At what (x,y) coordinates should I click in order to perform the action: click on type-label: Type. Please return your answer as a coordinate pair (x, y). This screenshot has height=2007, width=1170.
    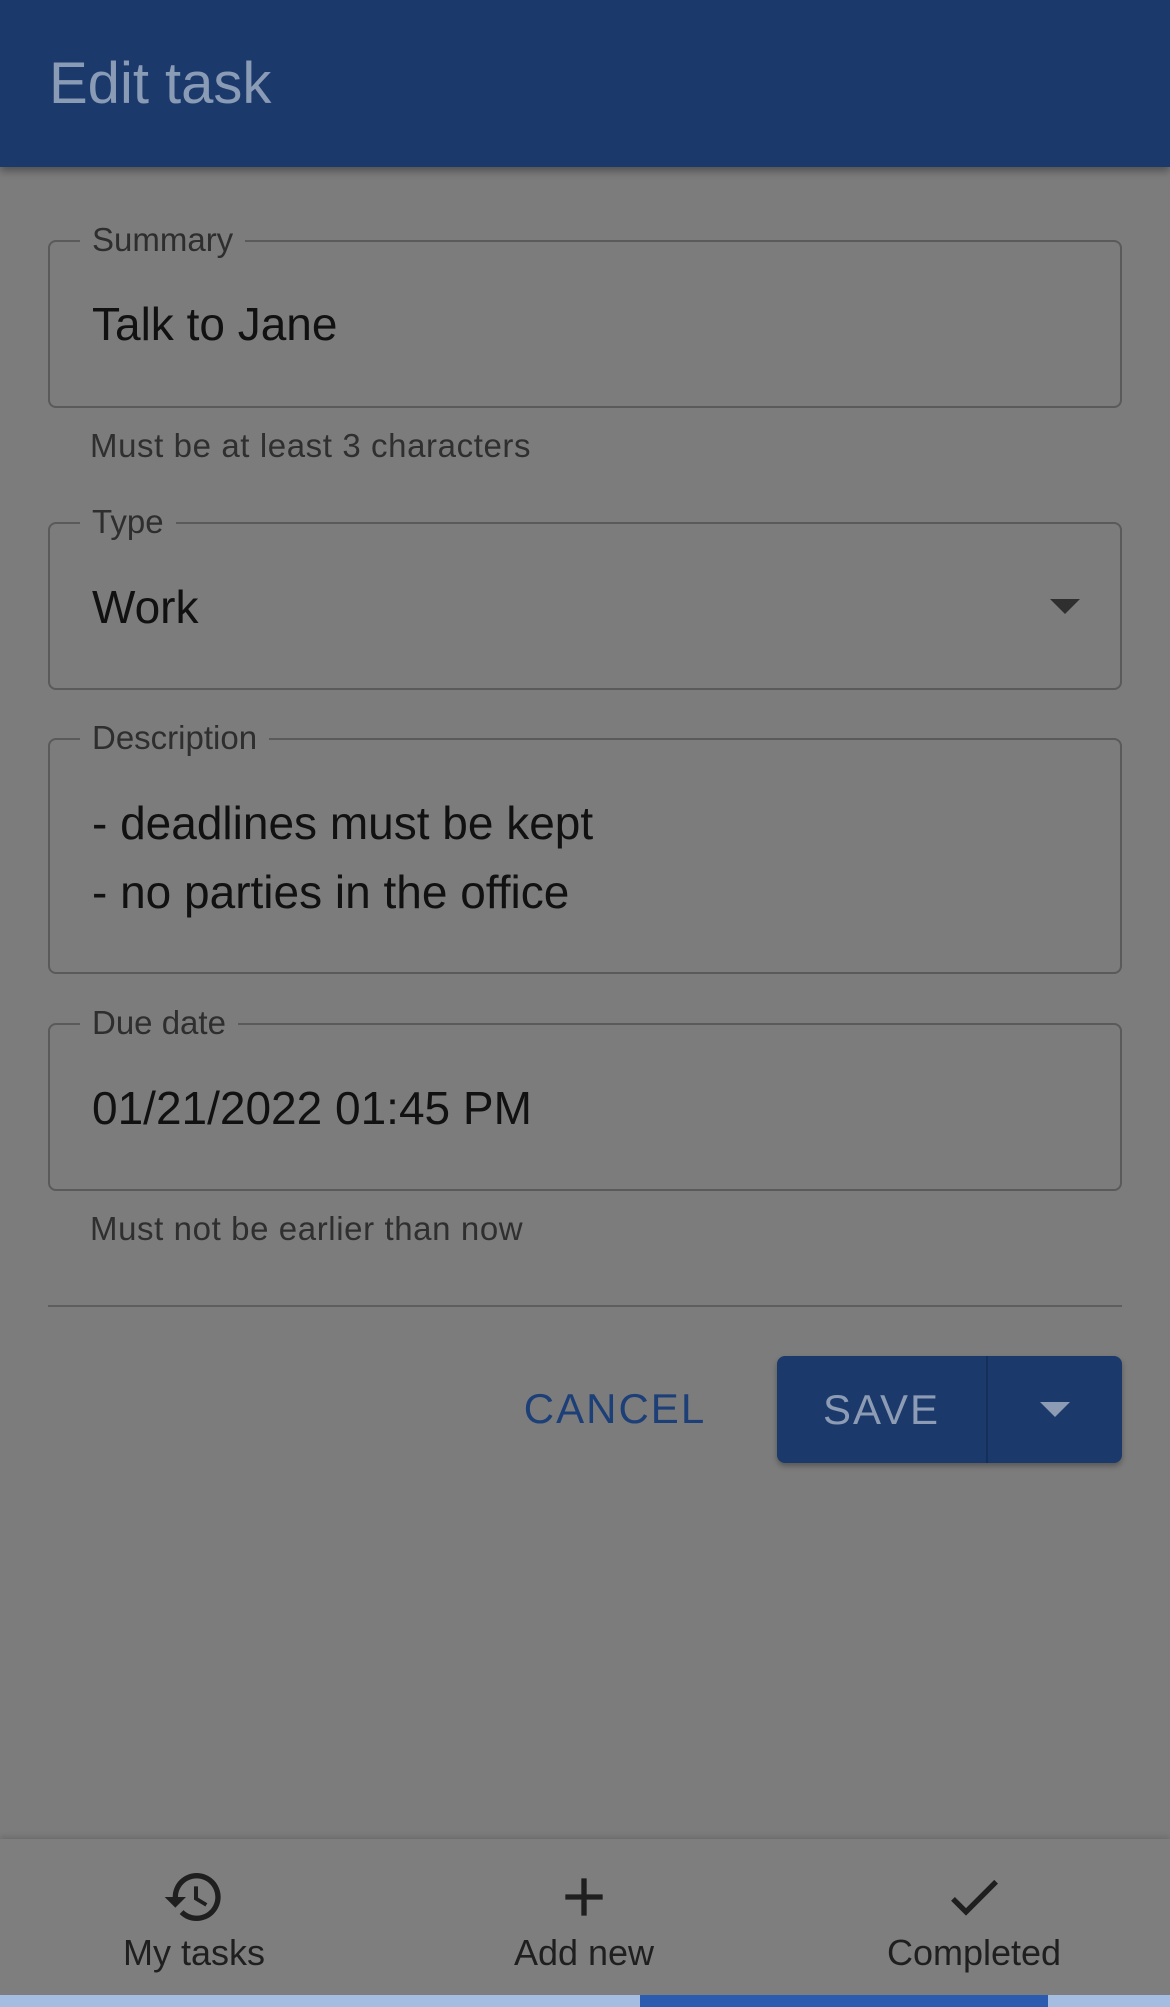
    Looking at the image, I should click on (128, 522).